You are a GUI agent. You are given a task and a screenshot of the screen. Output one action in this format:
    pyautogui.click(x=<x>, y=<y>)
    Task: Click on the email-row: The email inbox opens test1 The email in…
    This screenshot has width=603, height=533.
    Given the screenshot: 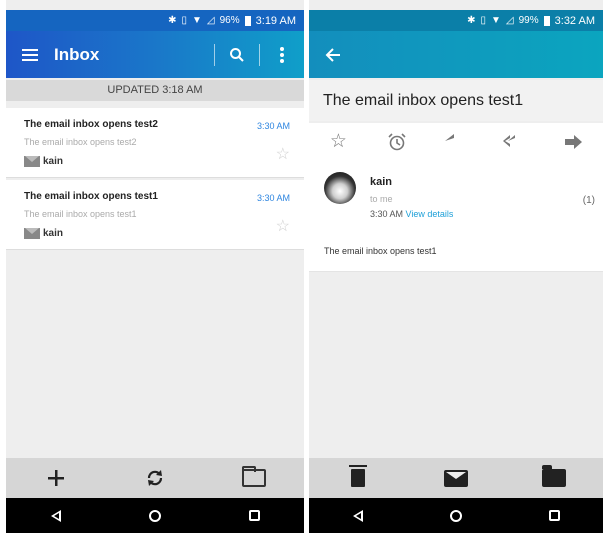 What is the action you would take?
    pyautogui.click(x=155, y=215)
    